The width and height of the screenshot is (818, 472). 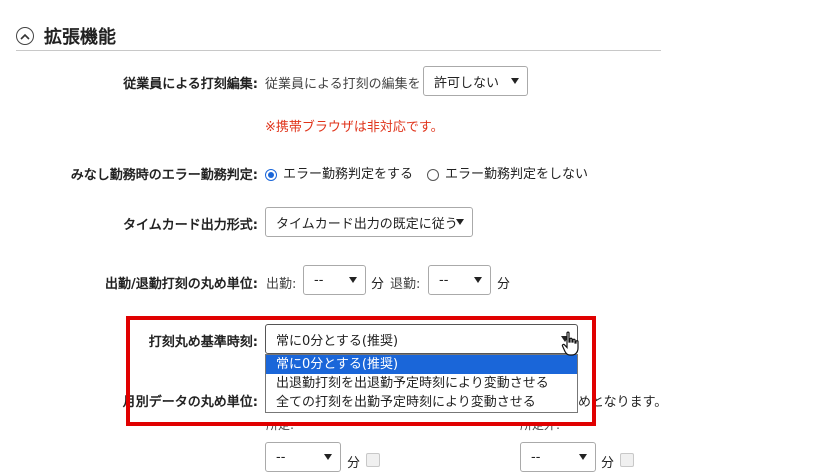 What do you see at coordinates (354, 463) in the screenshot?
I see `scheduled-unit: 分` at bounding box center [354, 463].